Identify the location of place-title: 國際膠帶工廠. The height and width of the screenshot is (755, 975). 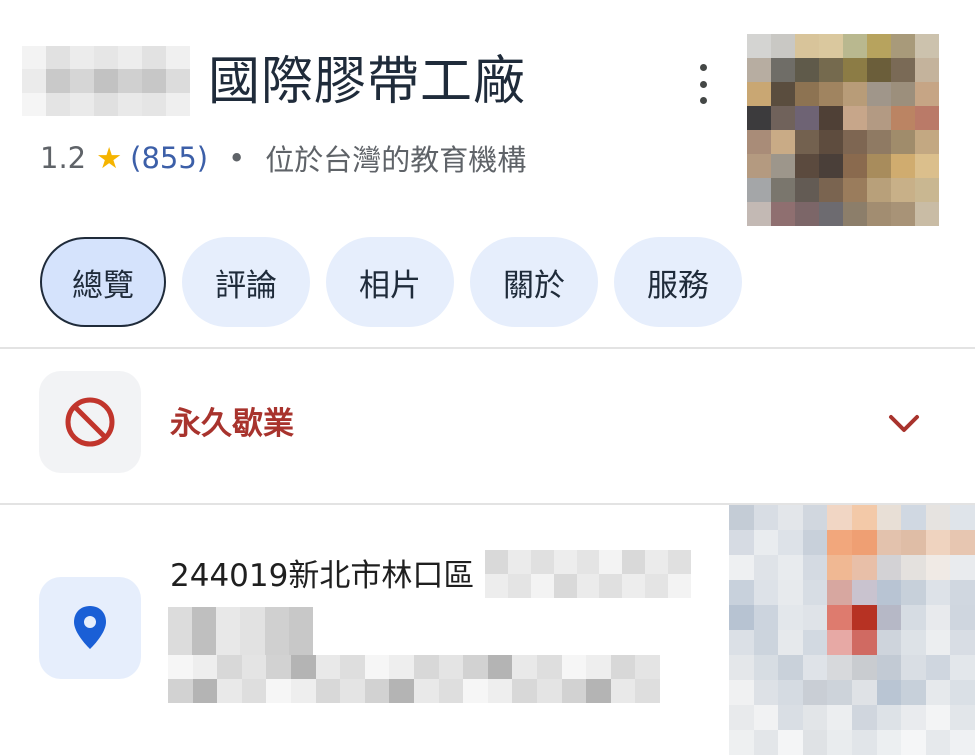
(367, 82).